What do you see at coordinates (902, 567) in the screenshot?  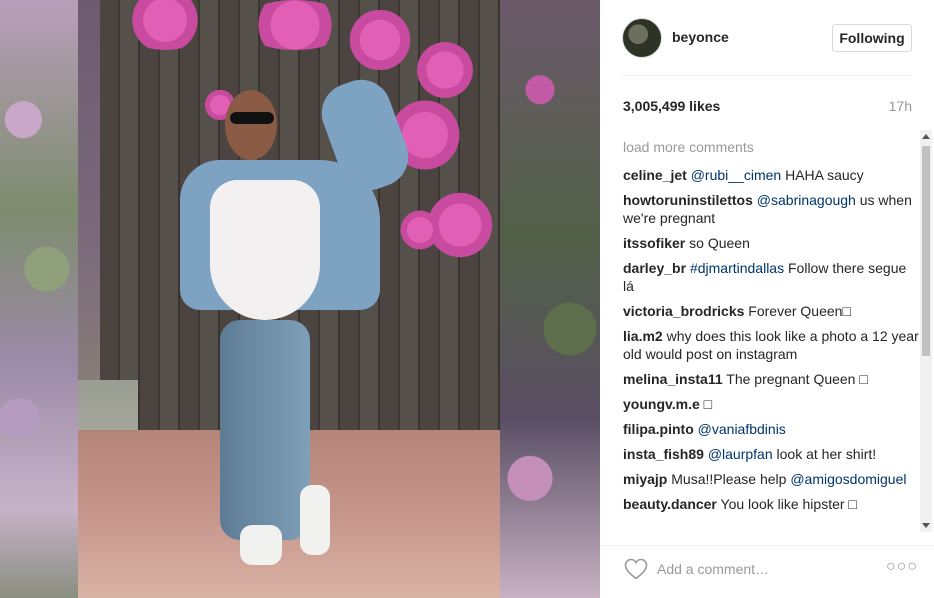 I see `ellipsis-icon: ○○○` at bounding box center [902, 567].